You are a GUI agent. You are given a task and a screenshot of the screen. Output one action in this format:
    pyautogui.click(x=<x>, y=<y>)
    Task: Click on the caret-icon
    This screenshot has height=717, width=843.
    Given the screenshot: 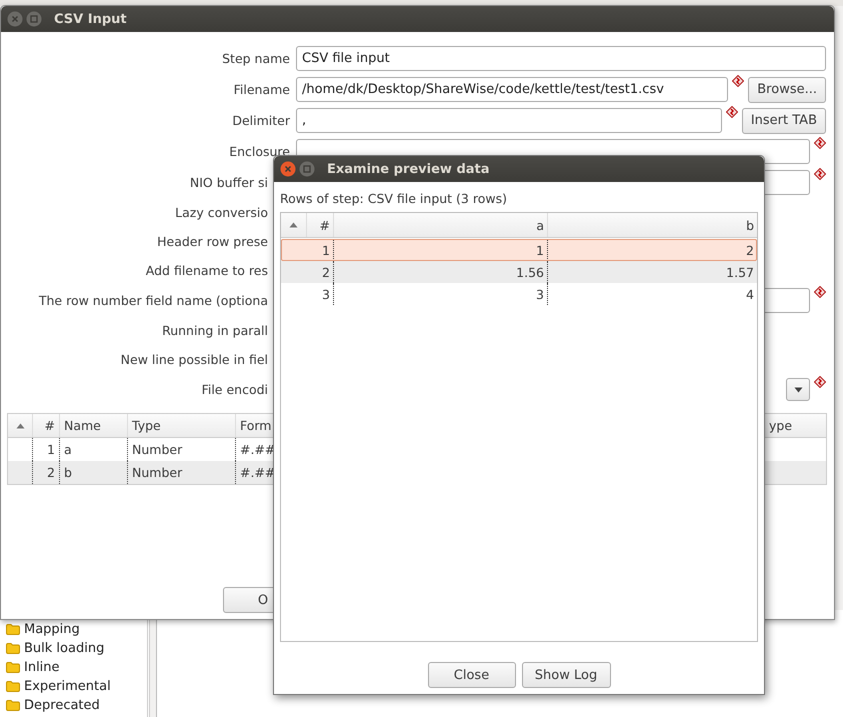 What is the action you would take?
    pyautogui.click(x=798, y=389)
    